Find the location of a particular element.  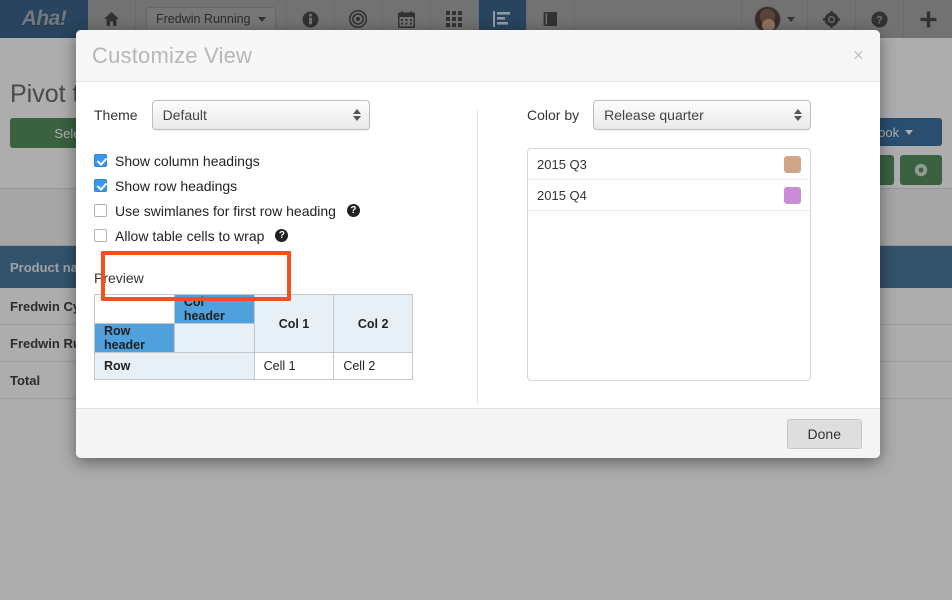

preview-cell-2: Cell 2 is located at coordinates (373, 366).